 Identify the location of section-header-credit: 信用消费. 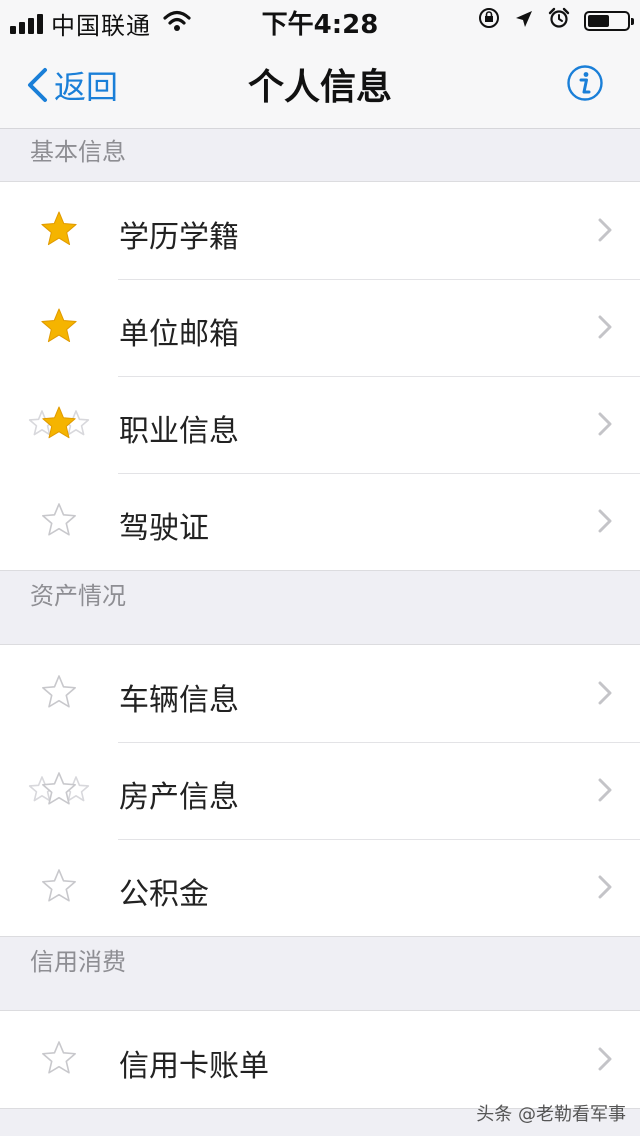
(320, 965).